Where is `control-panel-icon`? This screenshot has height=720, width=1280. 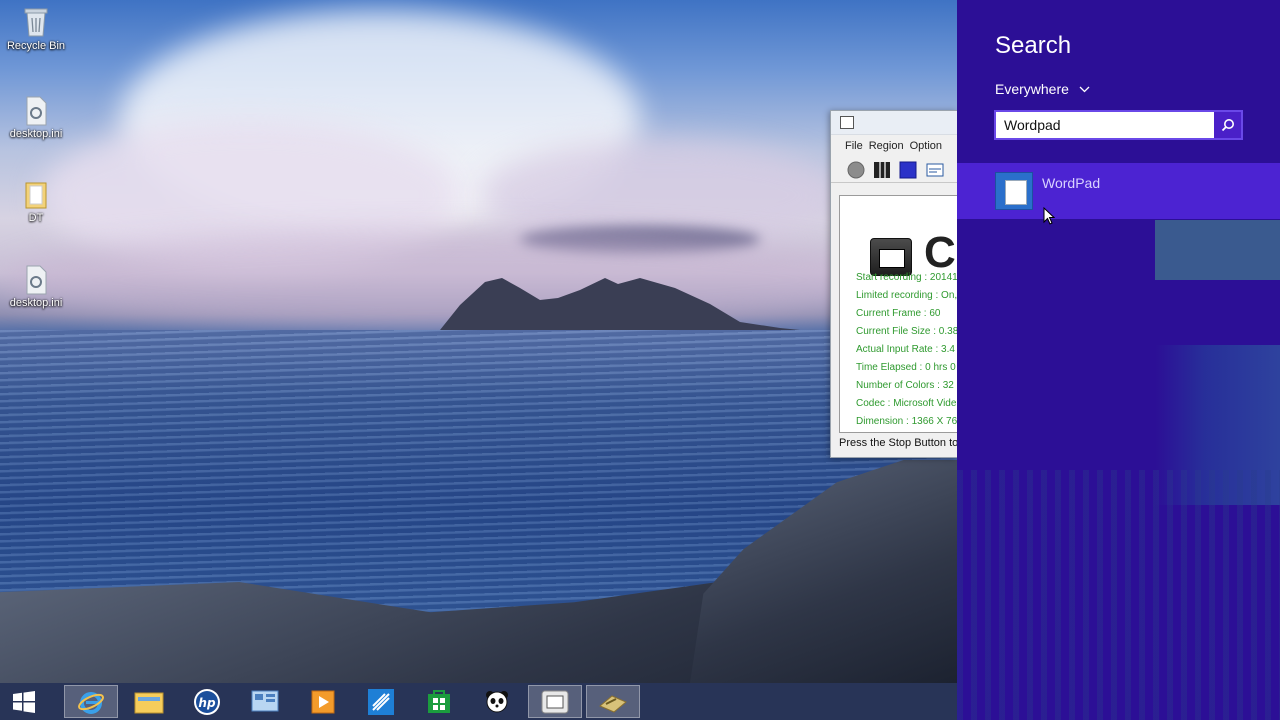
control-panel-icon is located at coordinates (265, 700).